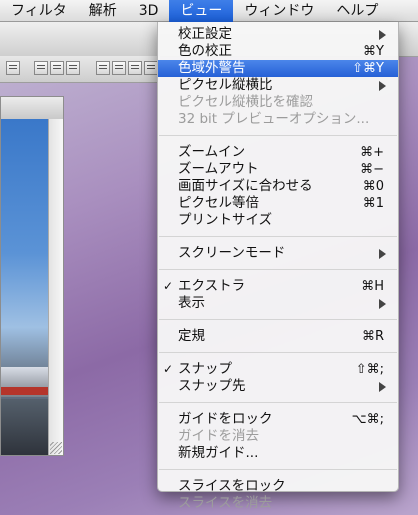 The width and height of the screenshot is (418, 515). Describe the element at coordinates (41, 68) in the screenshot. I see `align-top-icon` at that location.